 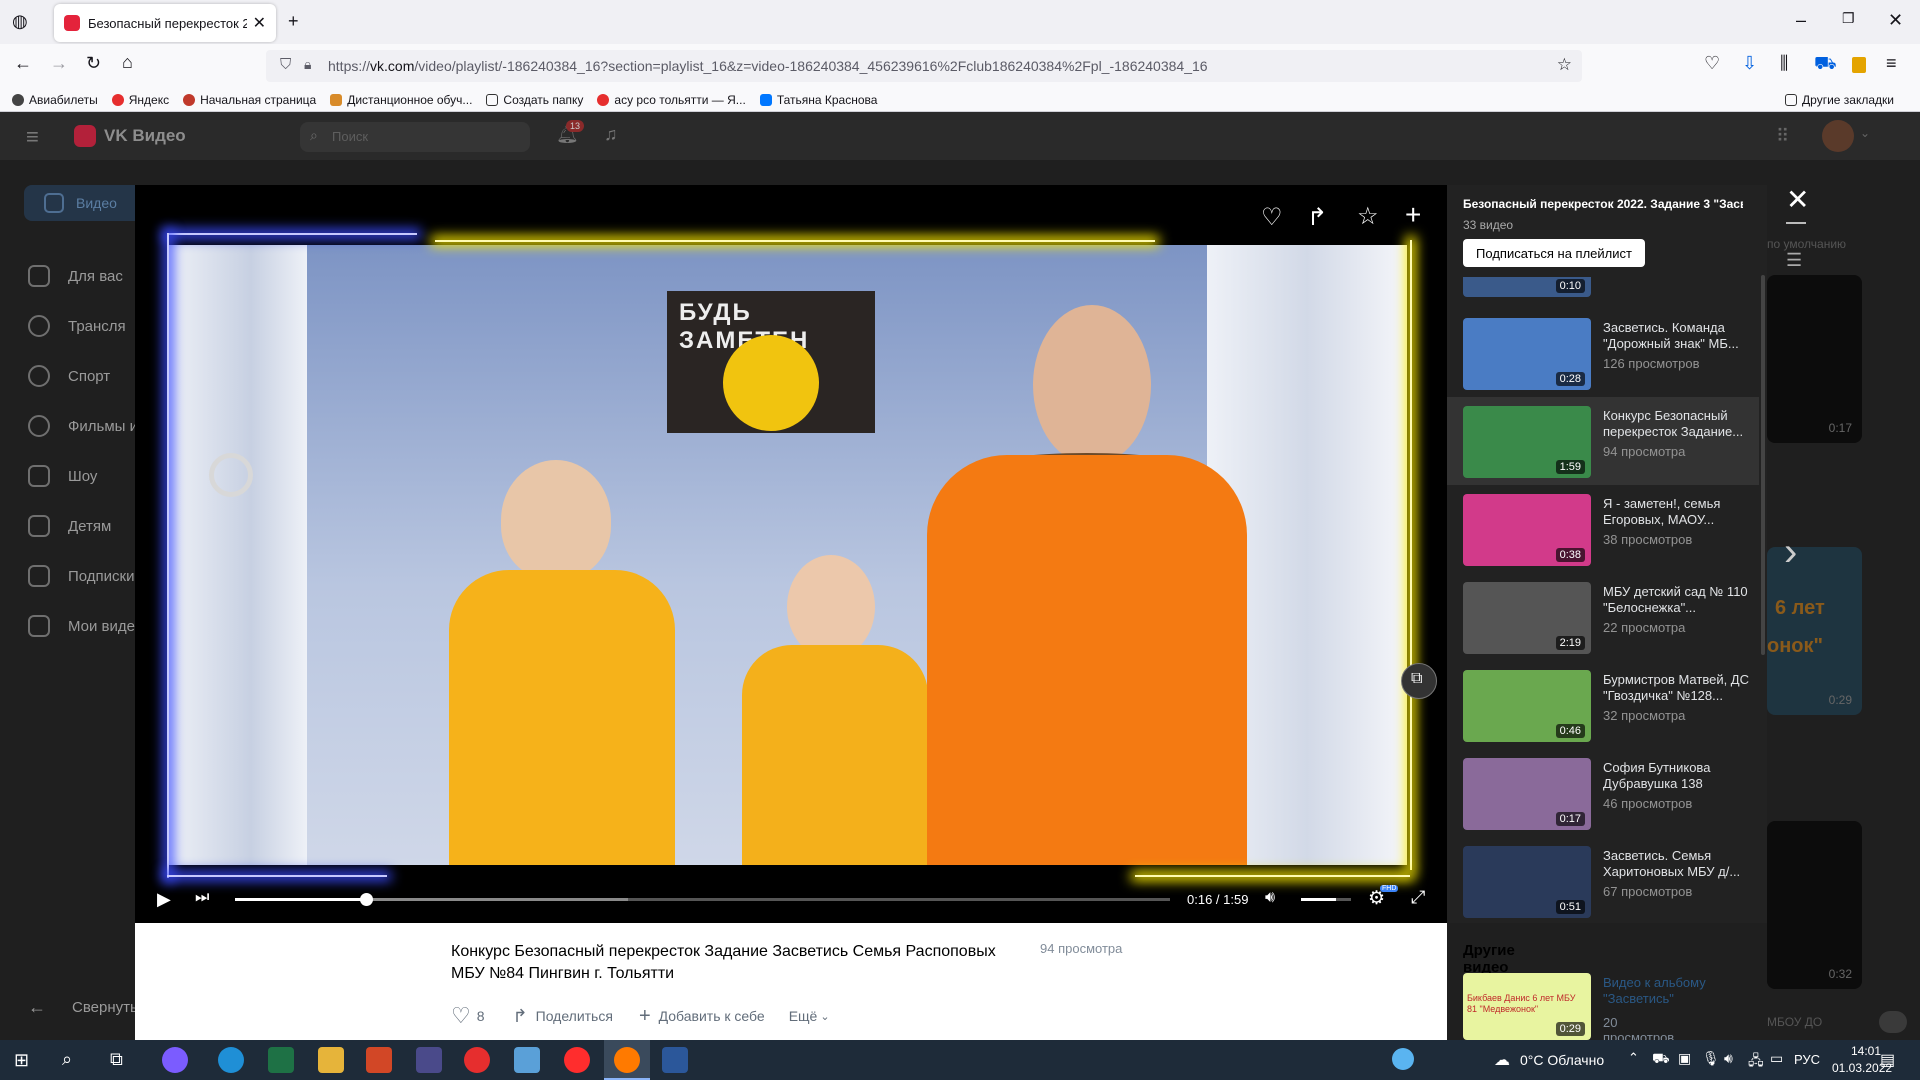 What do you see at coordinates (1678, 776) in the screenshot?
I see `playlist-item-title: София Бутникова Дубравушка 138` at bounding box center [1678, 776].